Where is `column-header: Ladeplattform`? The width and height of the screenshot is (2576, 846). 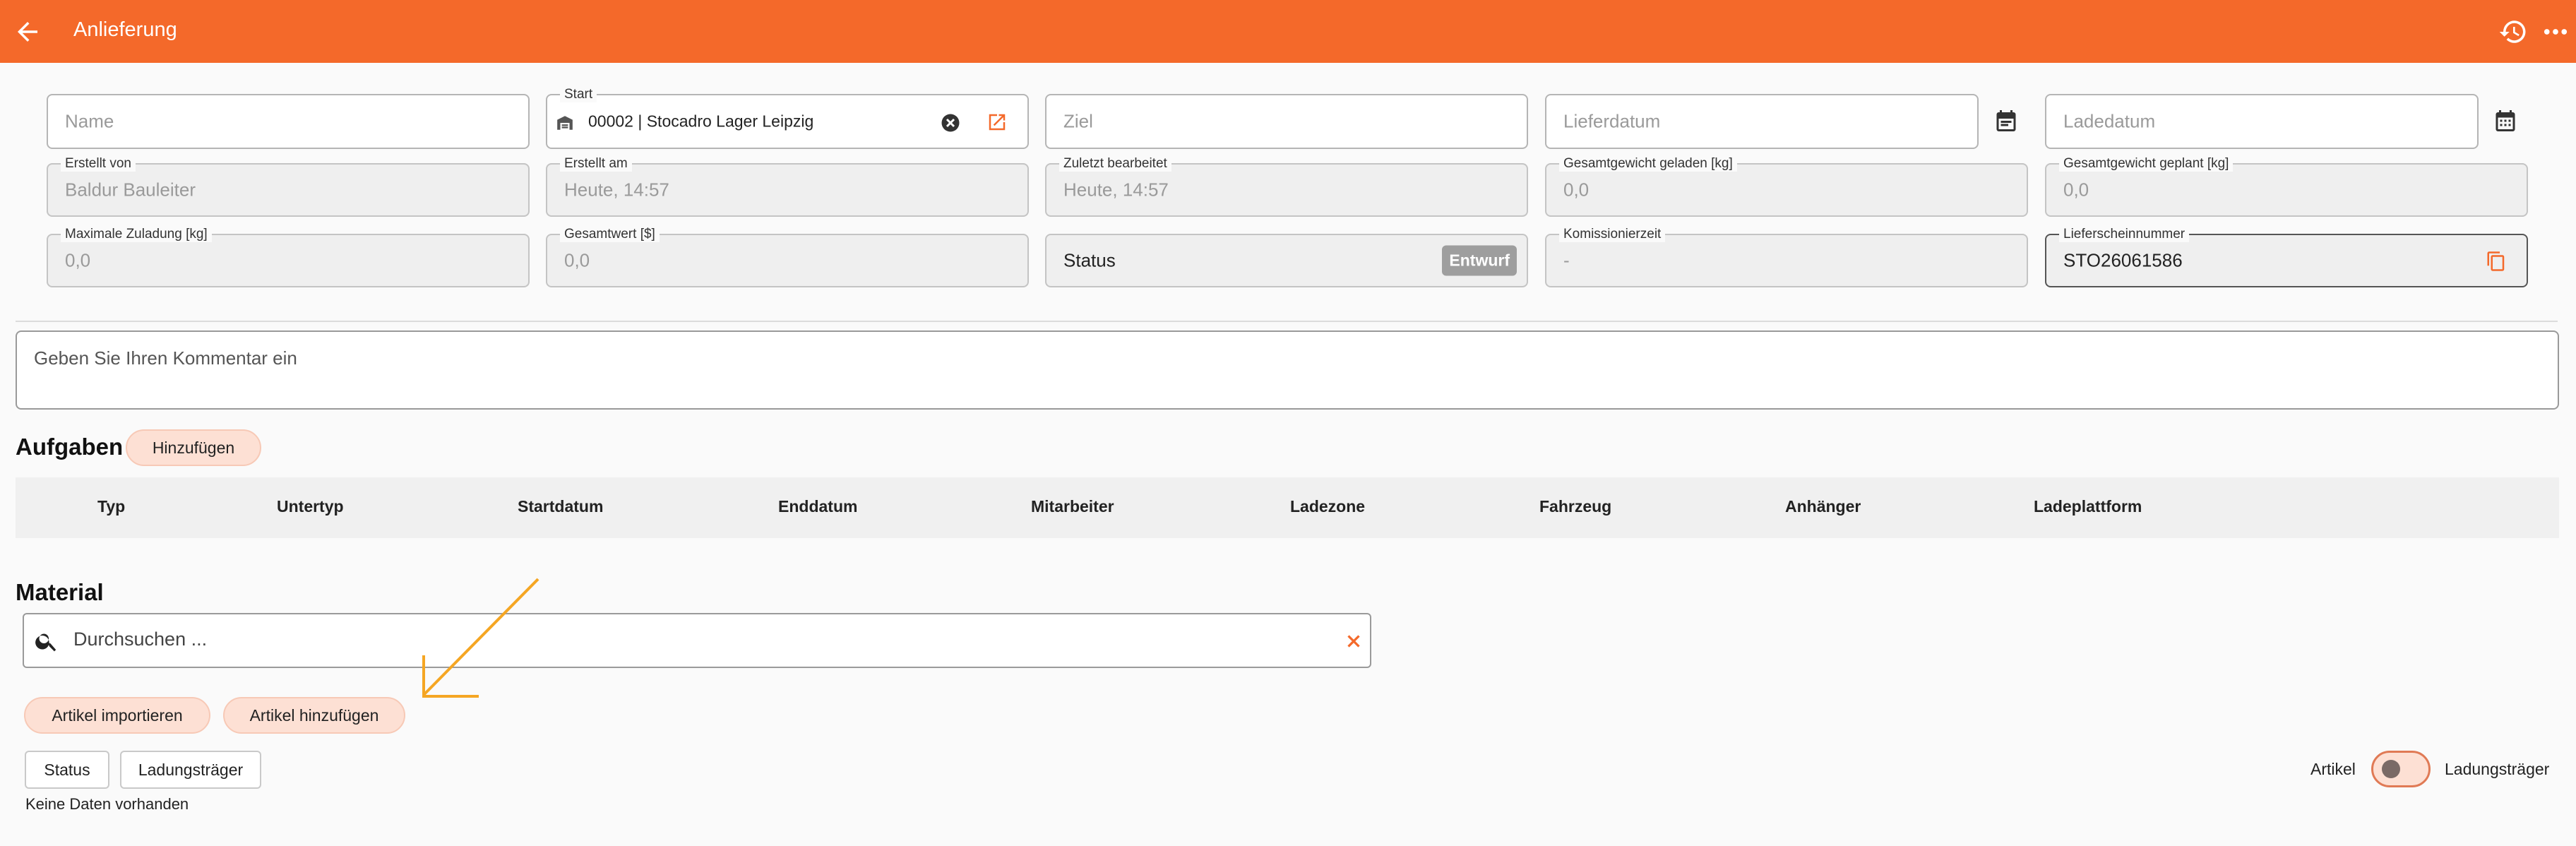
column-header: Ladeplattform is located at coordinates (2088, 506).